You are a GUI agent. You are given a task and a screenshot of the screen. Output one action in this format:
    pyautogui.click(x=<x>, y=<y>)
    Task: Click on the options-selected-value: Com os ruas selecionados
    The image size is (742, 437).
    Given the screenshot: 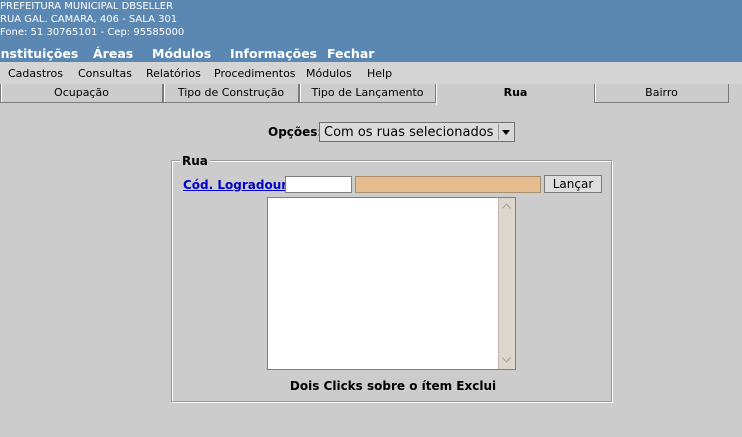 What is the action you would take?
    pyautogui.click(x=409, y=132)
    